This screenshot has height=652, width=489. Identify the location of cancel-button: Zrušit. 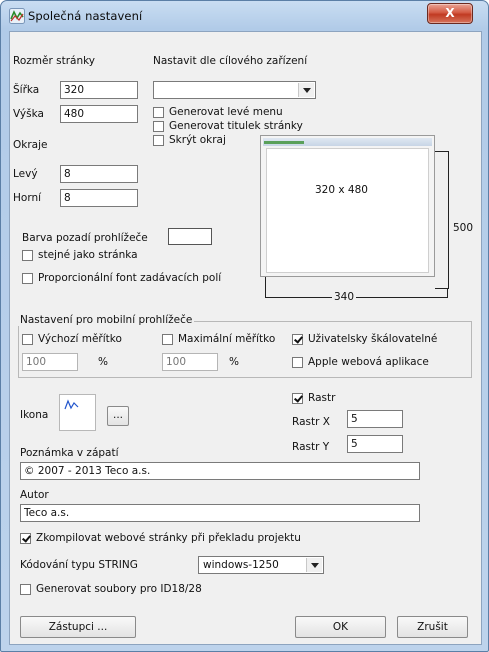
(432, 627).